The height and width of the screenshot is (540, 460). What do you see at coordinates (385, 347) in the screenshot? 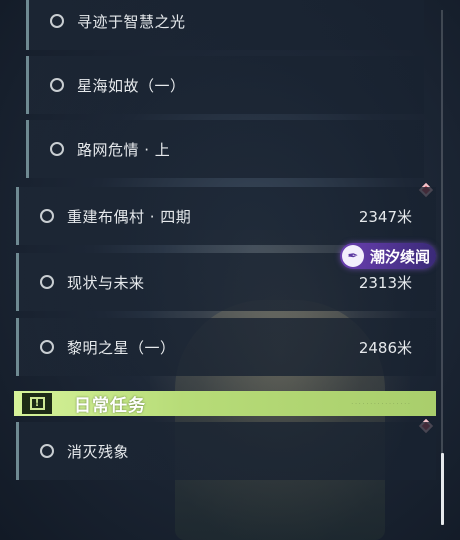
I see `quest-distance: 2486米` at bounding box center [385, 347].